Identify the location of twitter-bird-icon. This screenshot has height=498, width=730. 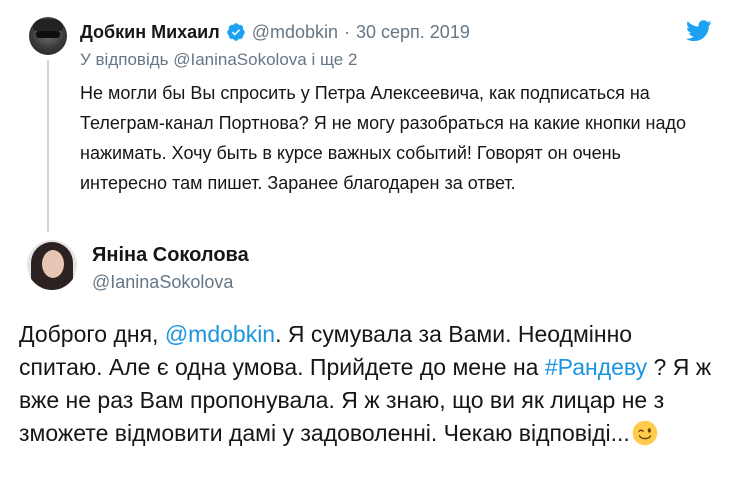
(699, 31).